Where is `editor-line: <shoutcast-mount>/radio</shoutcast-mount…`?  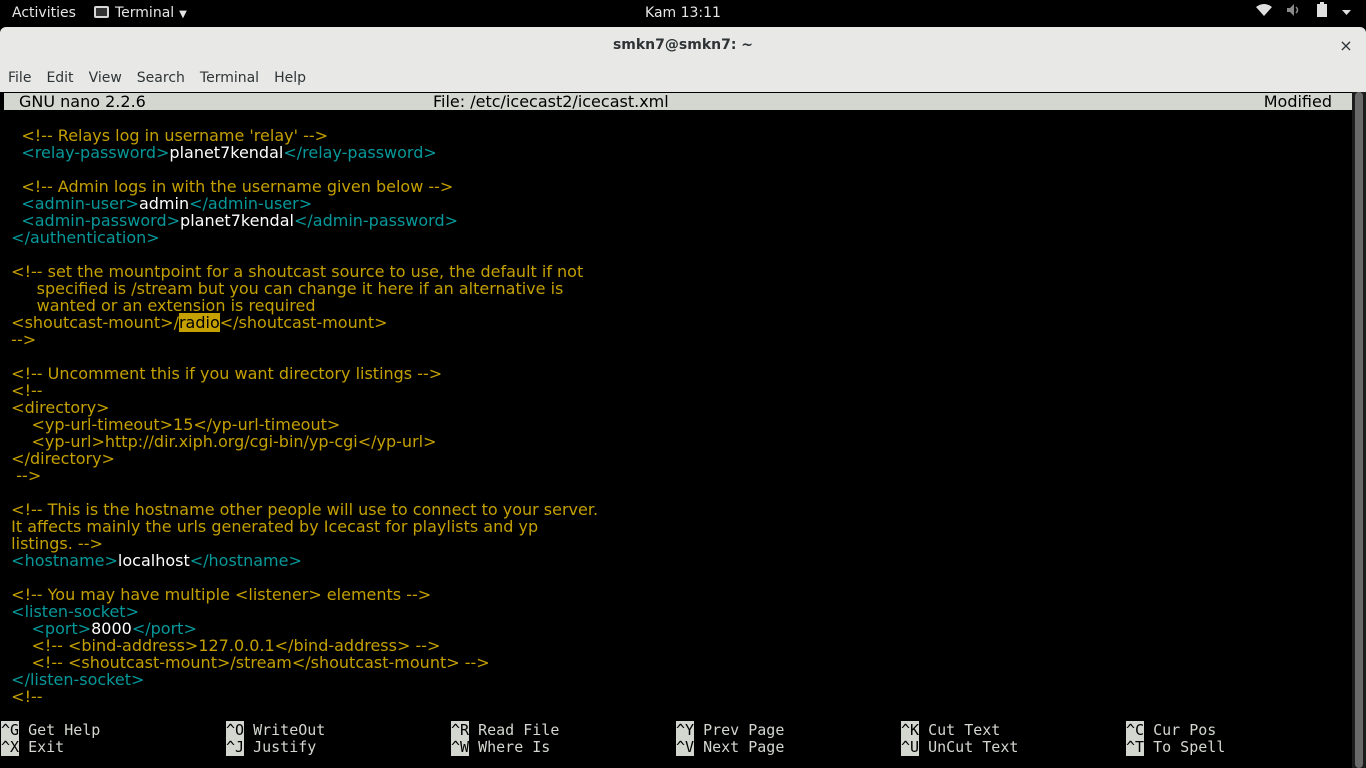
editor-line: <shoutcast-mount>/radio</shoutcast-mount… is located at coordinates (194, 322).